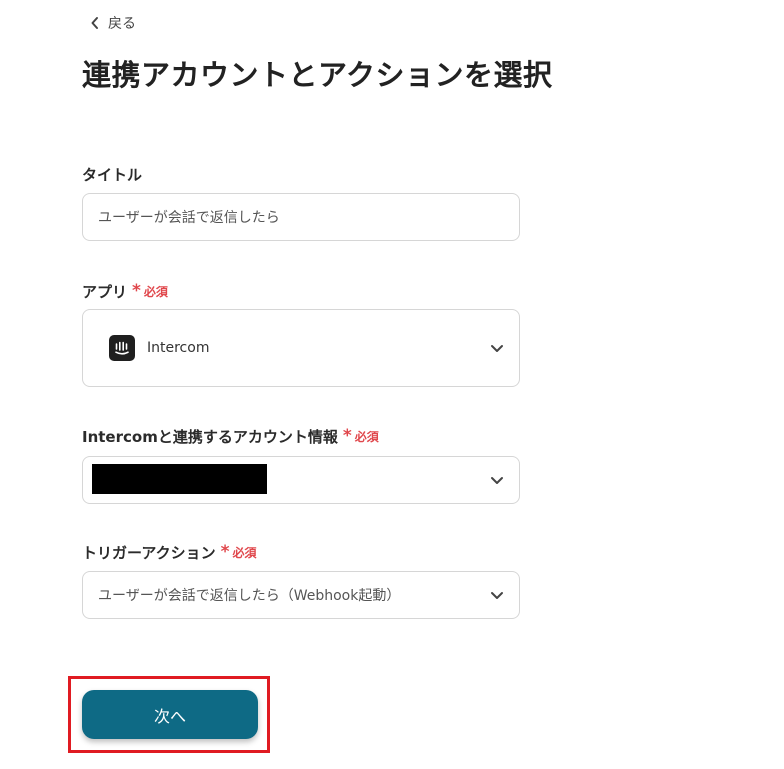  What do you see at coordinates (179, 479) in the screenshot?
I see `redacted-account-name` at bounding box center [179, 479].